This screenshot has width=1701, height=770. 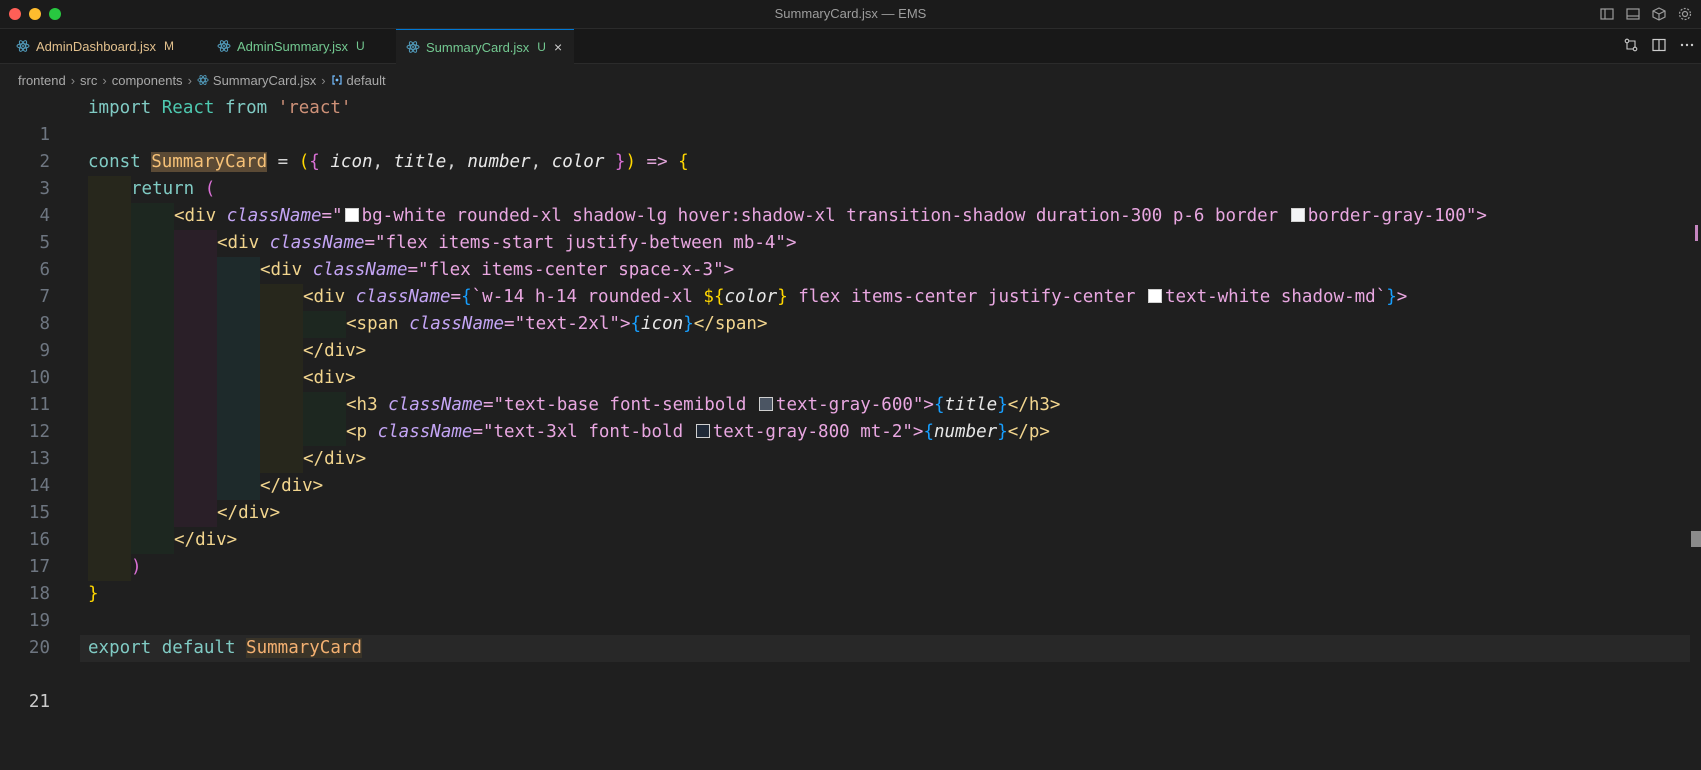 I want to click on compare-changes-icon, so click(x=1631, y=45).